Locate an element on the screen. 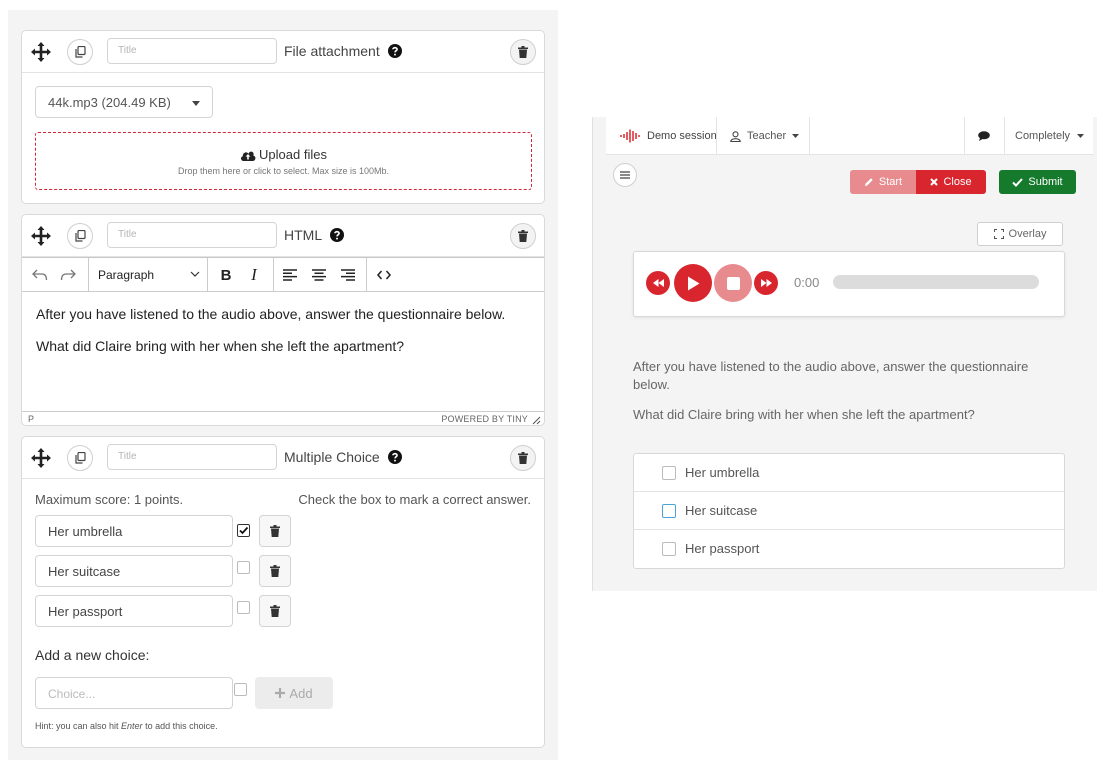  outline-toggle-button is located at coordinates (625, 175).